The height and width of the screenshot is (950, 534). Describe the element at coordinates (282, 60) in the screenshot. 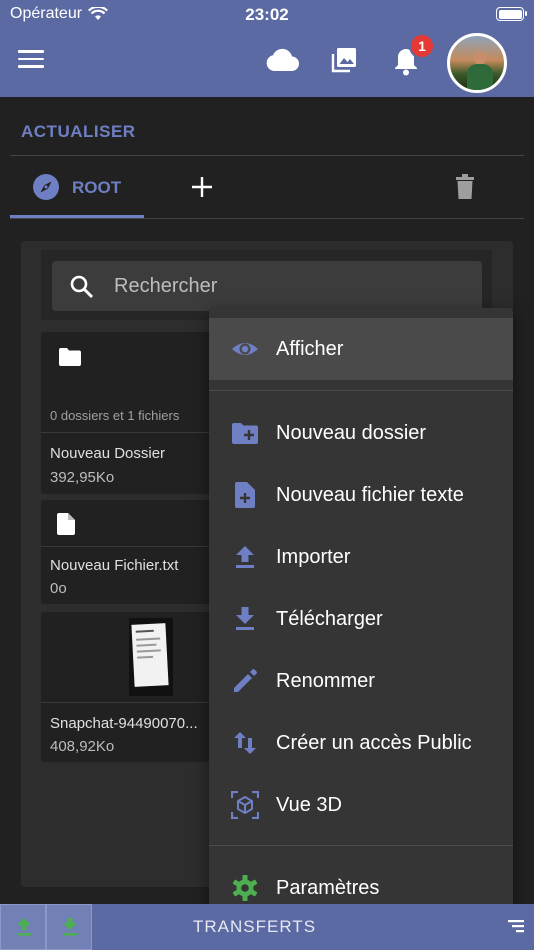

I see `cloud-icon` at that location.